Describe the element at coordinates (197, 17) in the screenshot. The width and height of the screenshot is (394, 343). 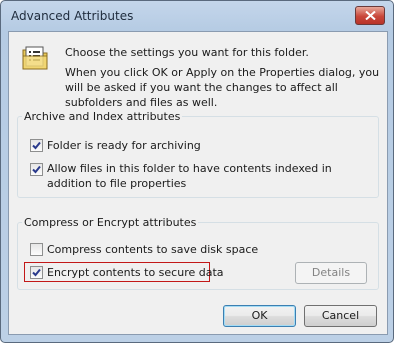
I see `title-bar: Advanced Attributes` at that location.